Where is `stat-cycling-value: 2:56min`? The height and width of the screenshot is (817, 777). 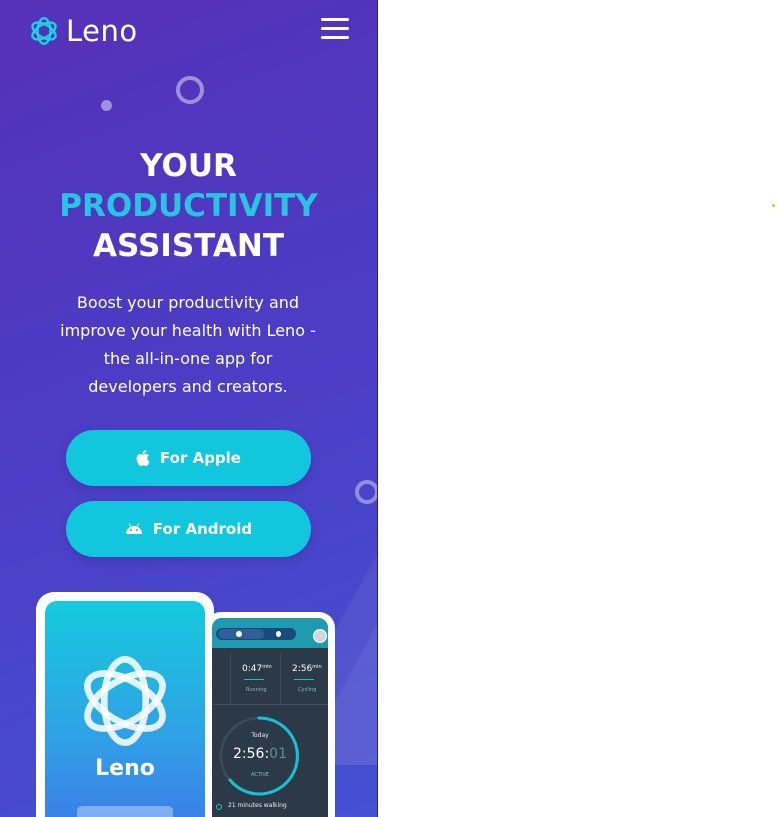
stat-cycling-value: 2:56min is located at coordinates (307, 669).